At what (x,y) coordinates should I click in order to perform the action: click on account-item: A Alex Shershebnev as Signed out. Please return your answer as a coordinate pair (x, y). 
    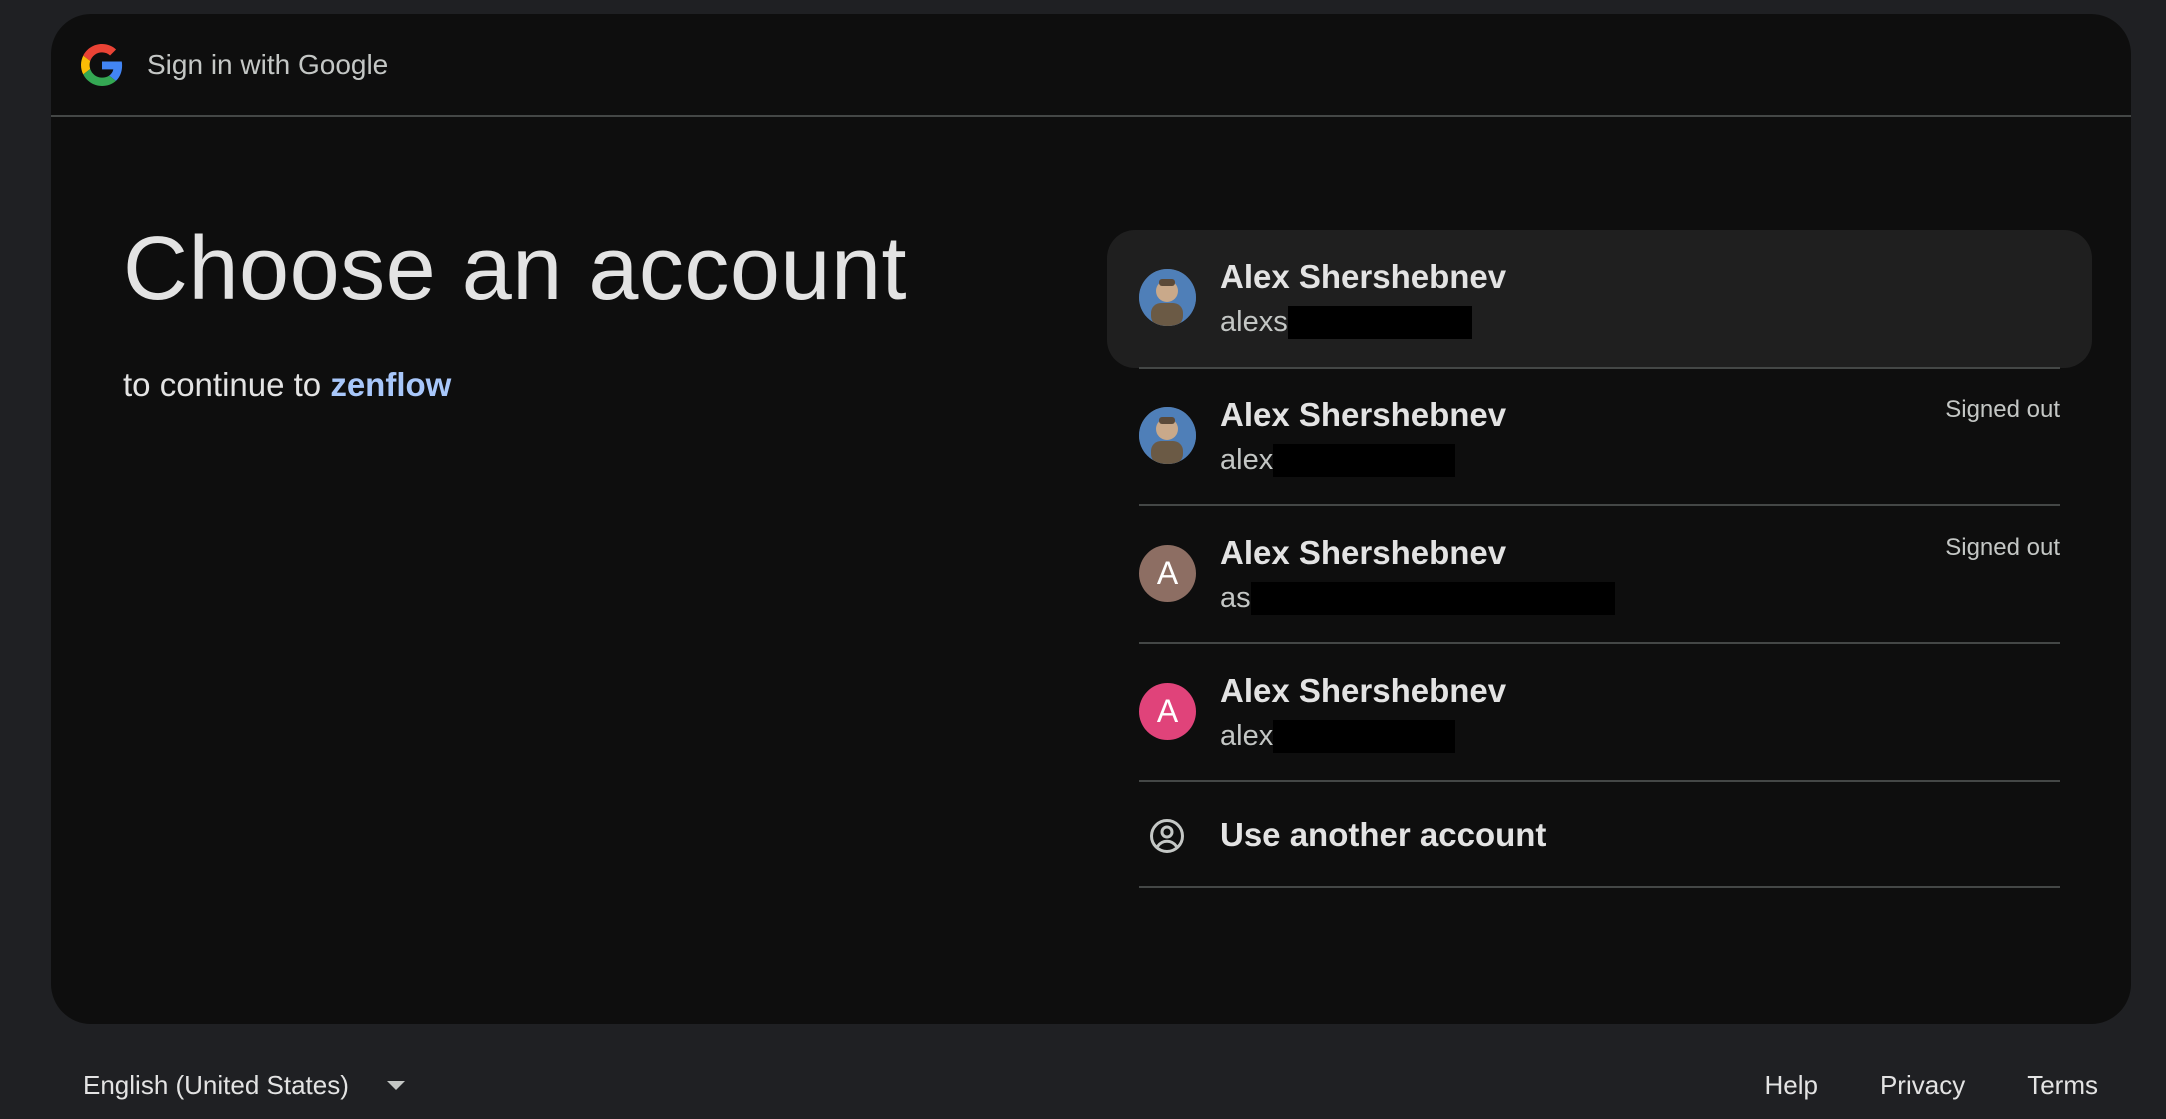
    Looking at the image, I should click on (1599, 575).